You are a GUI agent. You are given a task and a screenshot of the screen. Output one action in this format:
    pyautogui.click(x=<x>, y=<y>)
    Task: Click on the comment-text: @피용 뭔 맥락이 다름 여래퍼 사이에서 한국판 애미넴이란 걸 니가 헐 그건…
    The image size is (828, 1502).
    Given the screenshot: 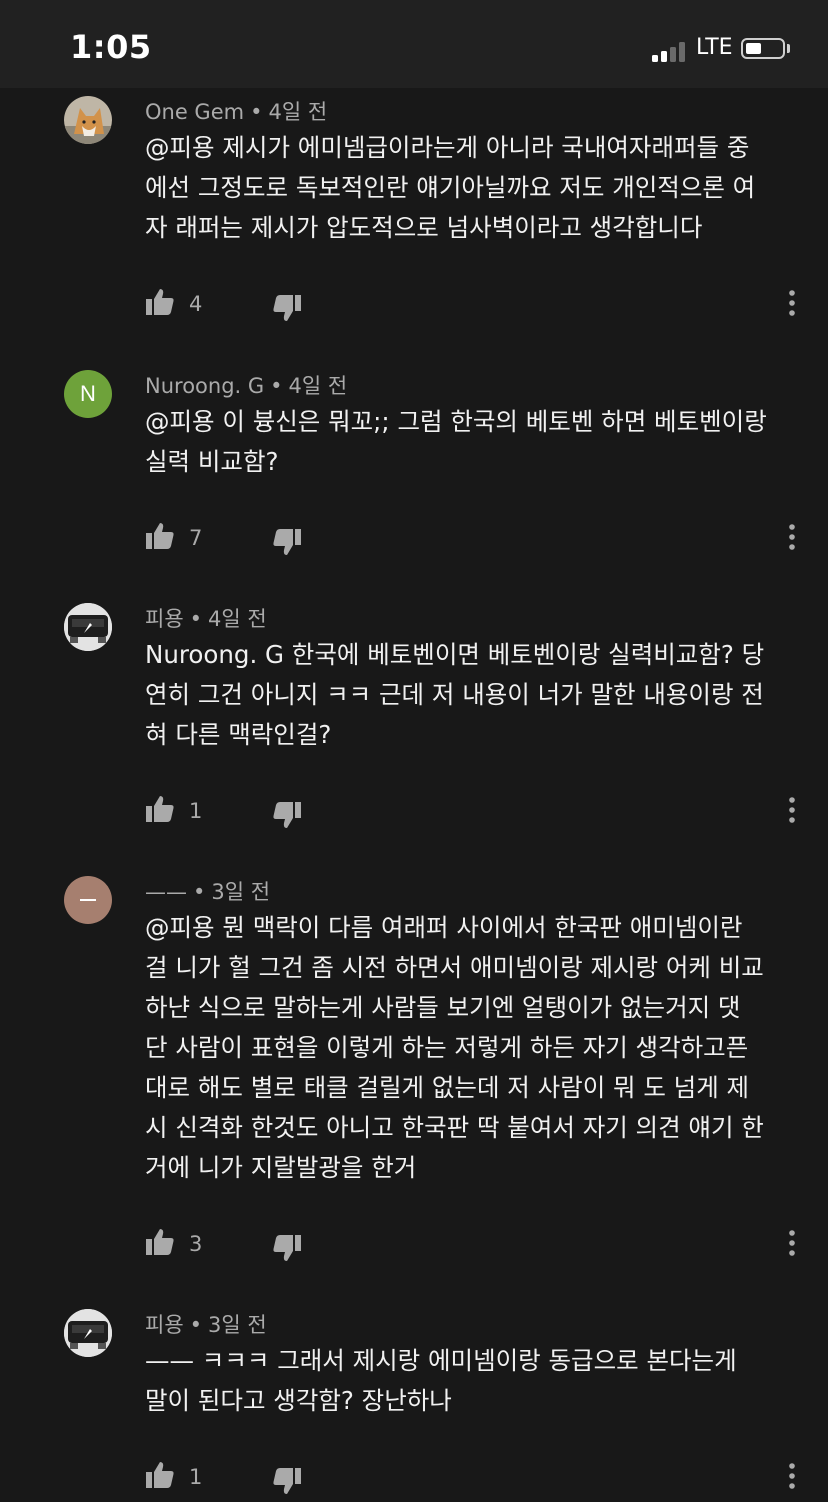 What is the action you would take?
    pyautogui.click(x=454, y=1047)
    